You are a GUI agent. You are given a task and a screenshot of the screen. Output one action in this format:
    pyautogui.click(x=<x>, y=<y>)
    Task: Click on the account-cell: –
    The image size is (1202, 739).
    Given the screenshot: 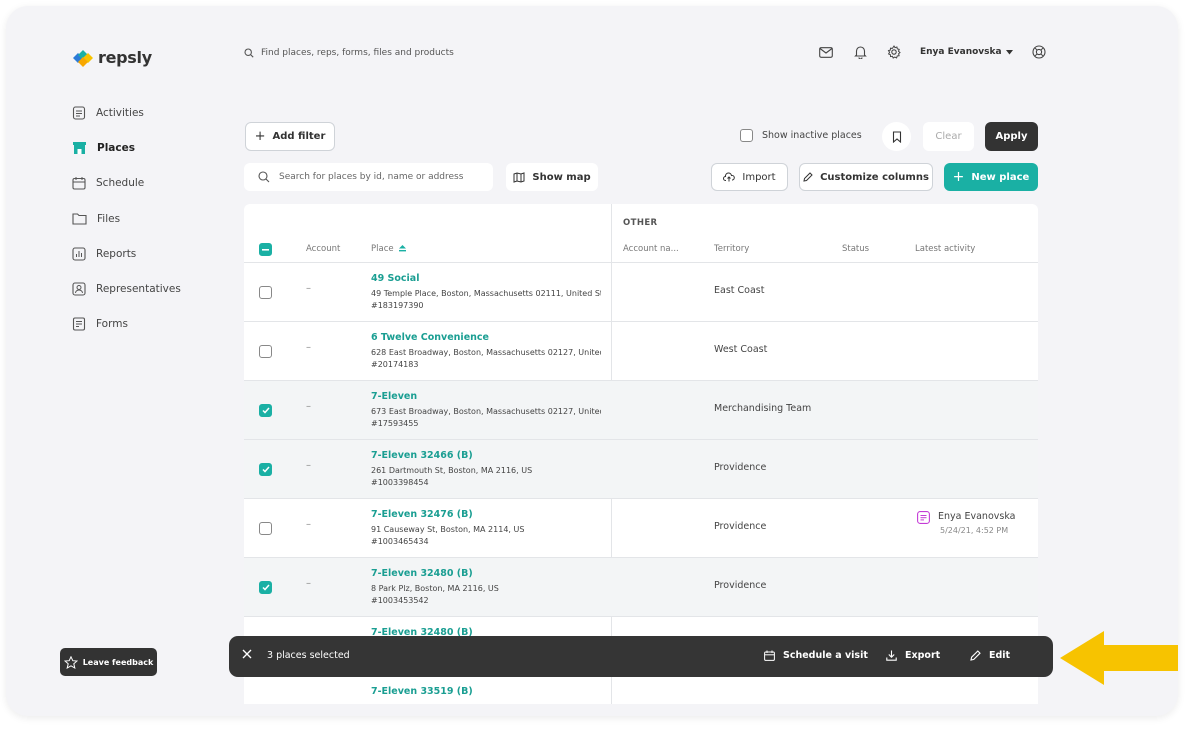 What is the action you would take?
    pyautogui.click(x=308, y=524)
    